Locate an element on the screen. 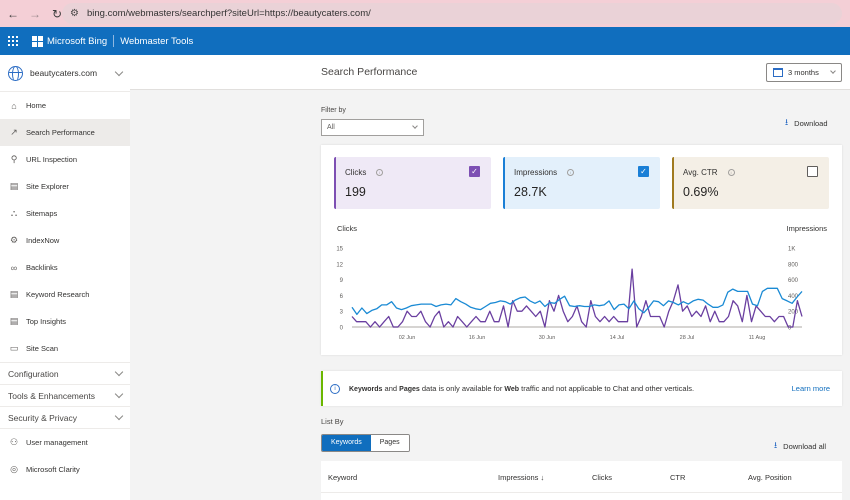  sidebar-section-security-privacy: Security & Privacy is located at coordinates (65, 417).